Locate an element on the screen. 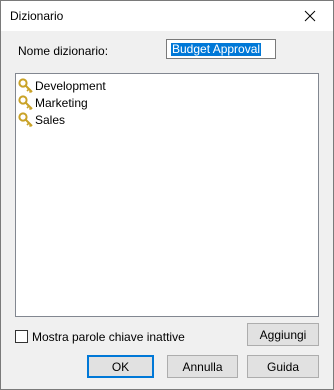 This screenshot has height=390, width=334. list-item: Marketing is located at coordinates (53, 102).